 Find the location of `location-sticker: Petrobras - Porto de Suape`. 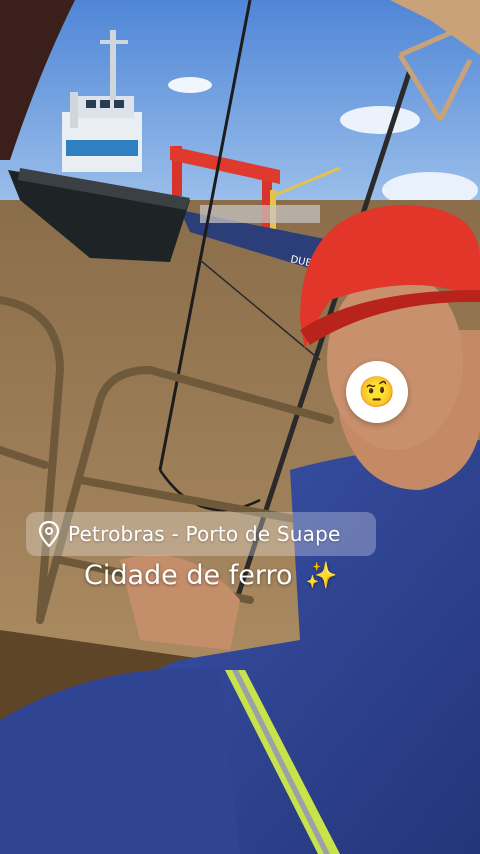

location-sticker: Petrobras - Porto de Suape is located at coordinates (201, 534).